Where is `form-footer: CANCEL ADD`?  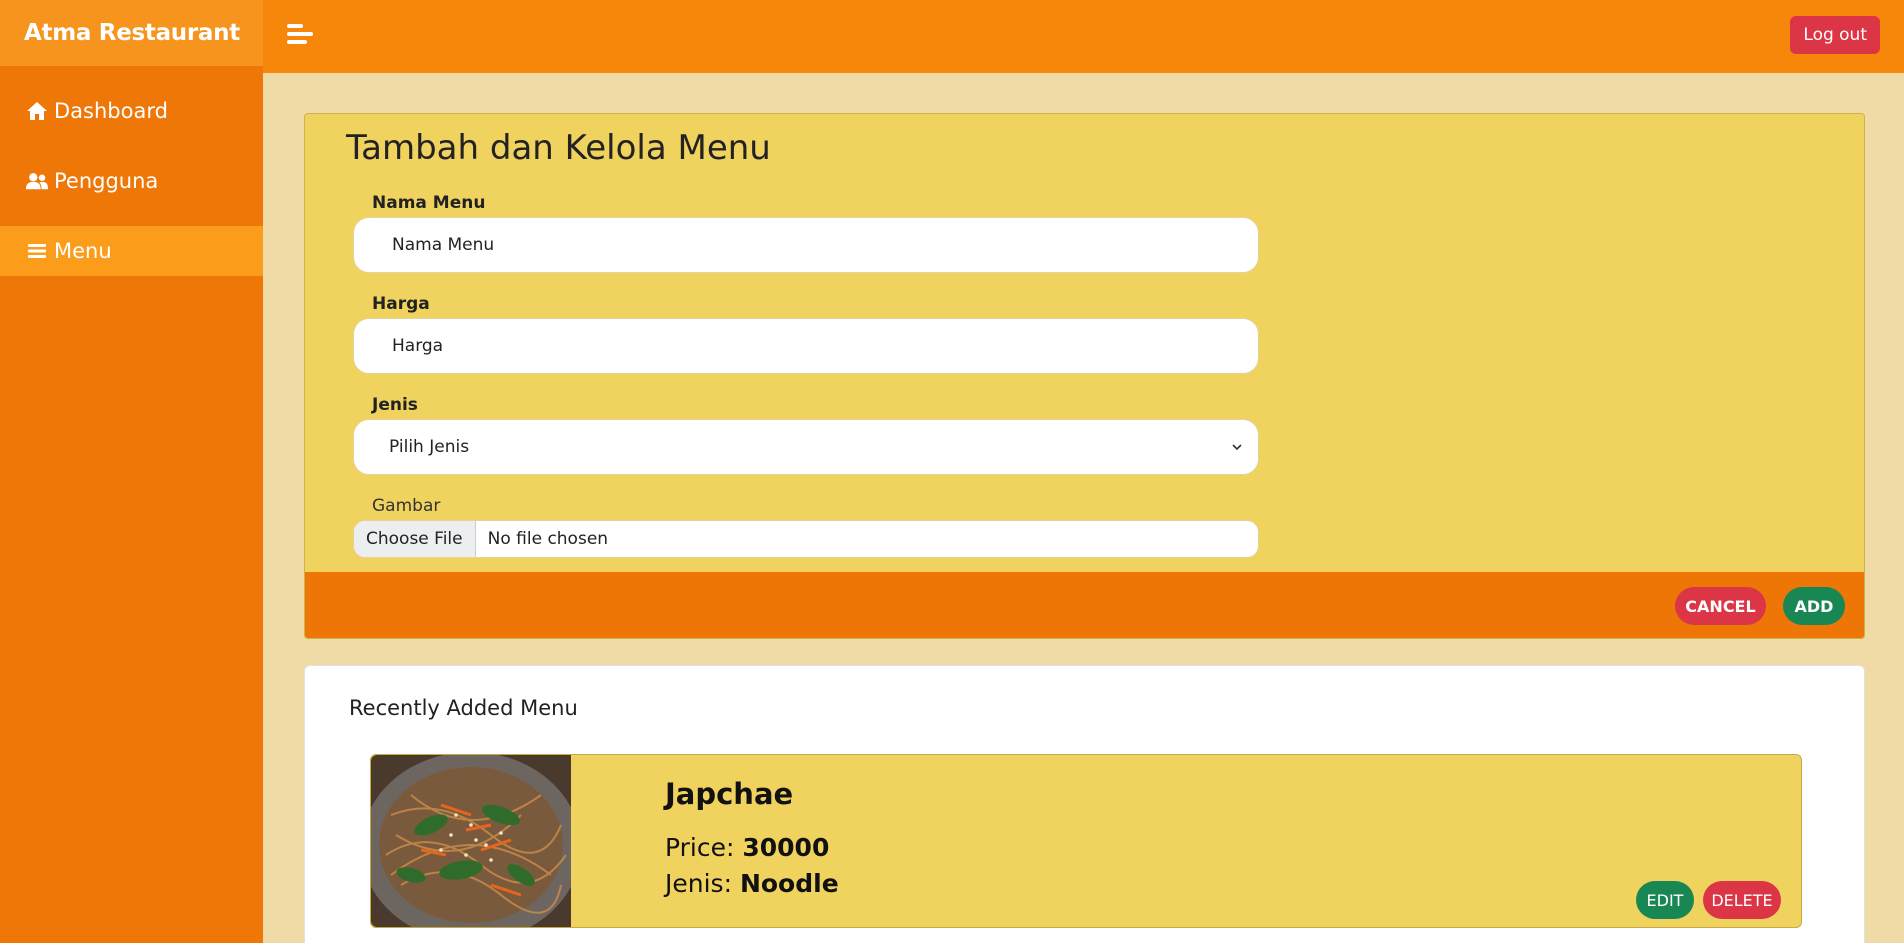 form-footer: CANCEL ADD is located at coordinates (1084, 605).